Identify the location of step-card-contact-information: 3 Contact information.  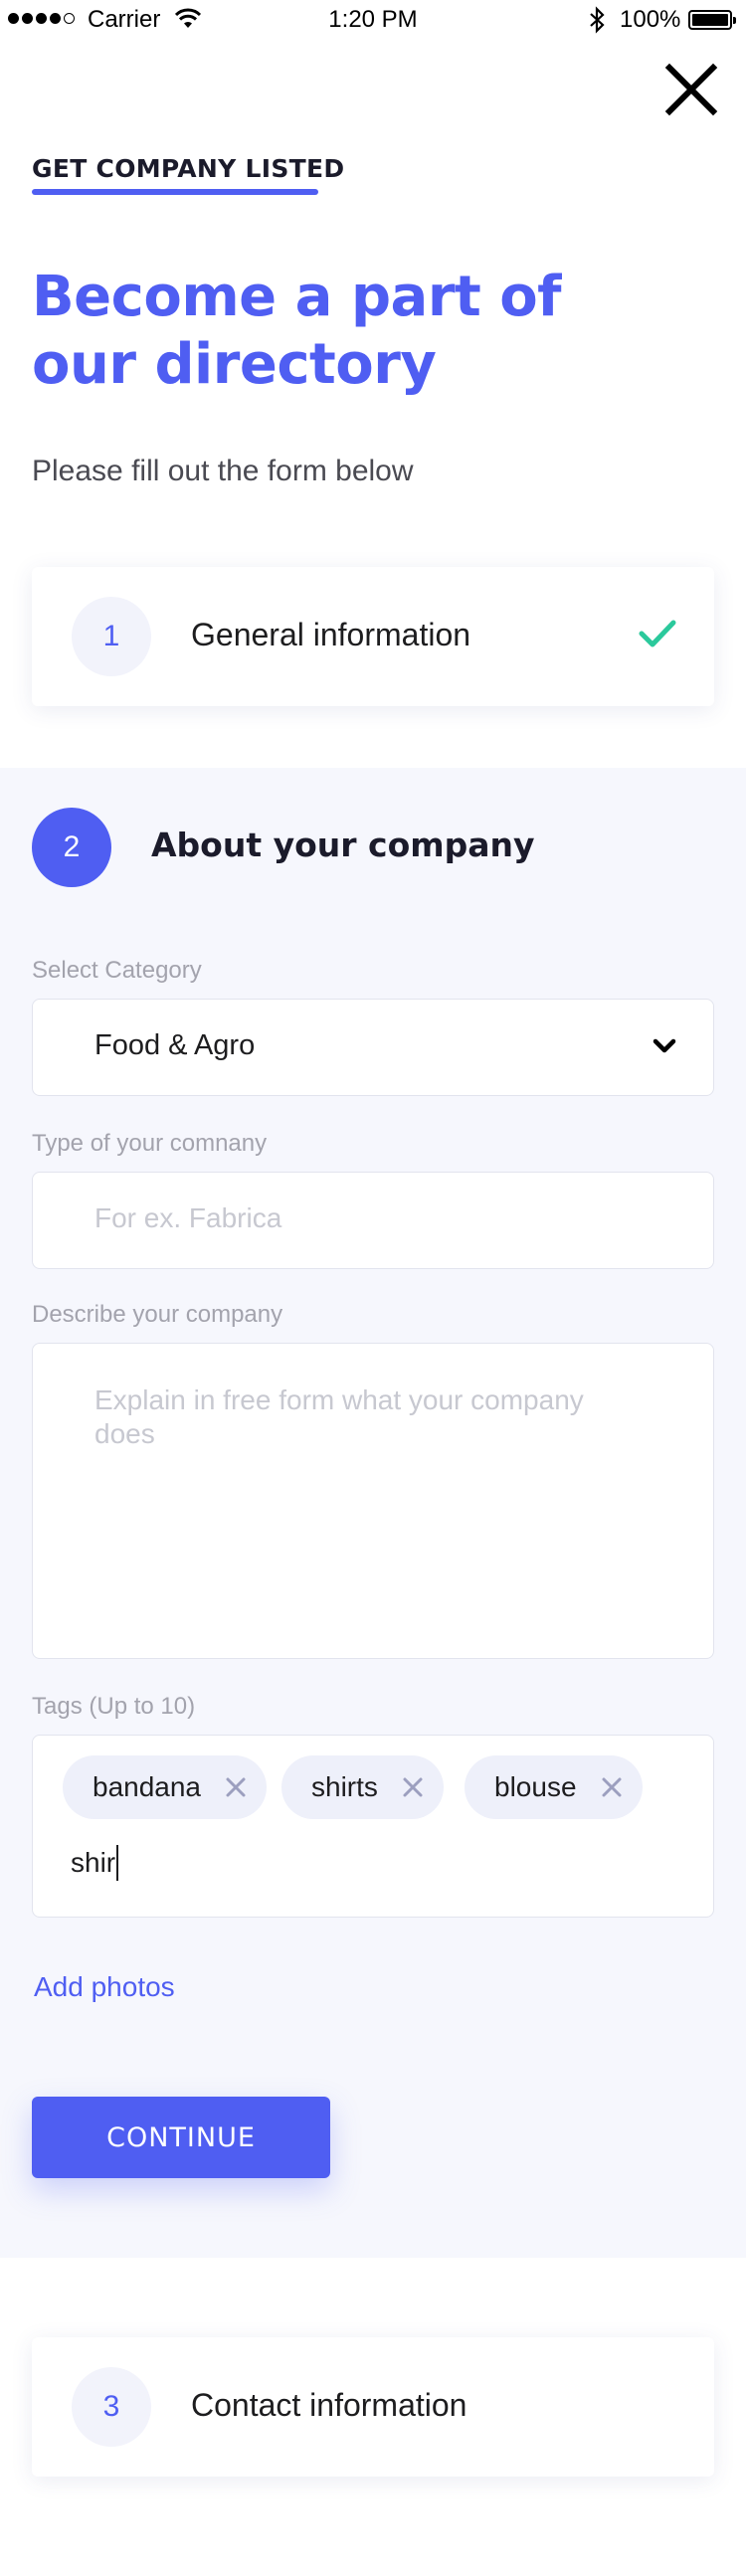
(373, 2407).